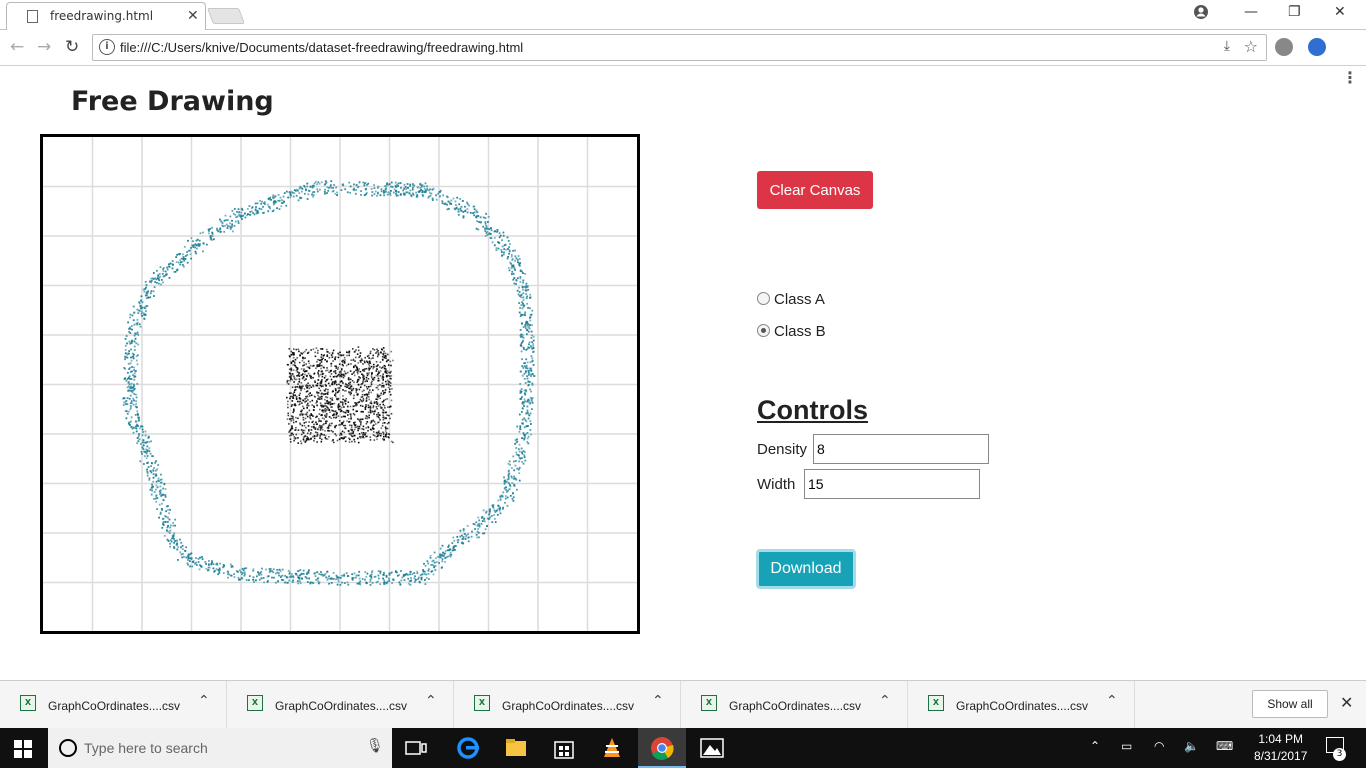 The width and height of the screenshot is (1366, 768). I want to click on chrome-icon, so click(662, 748).